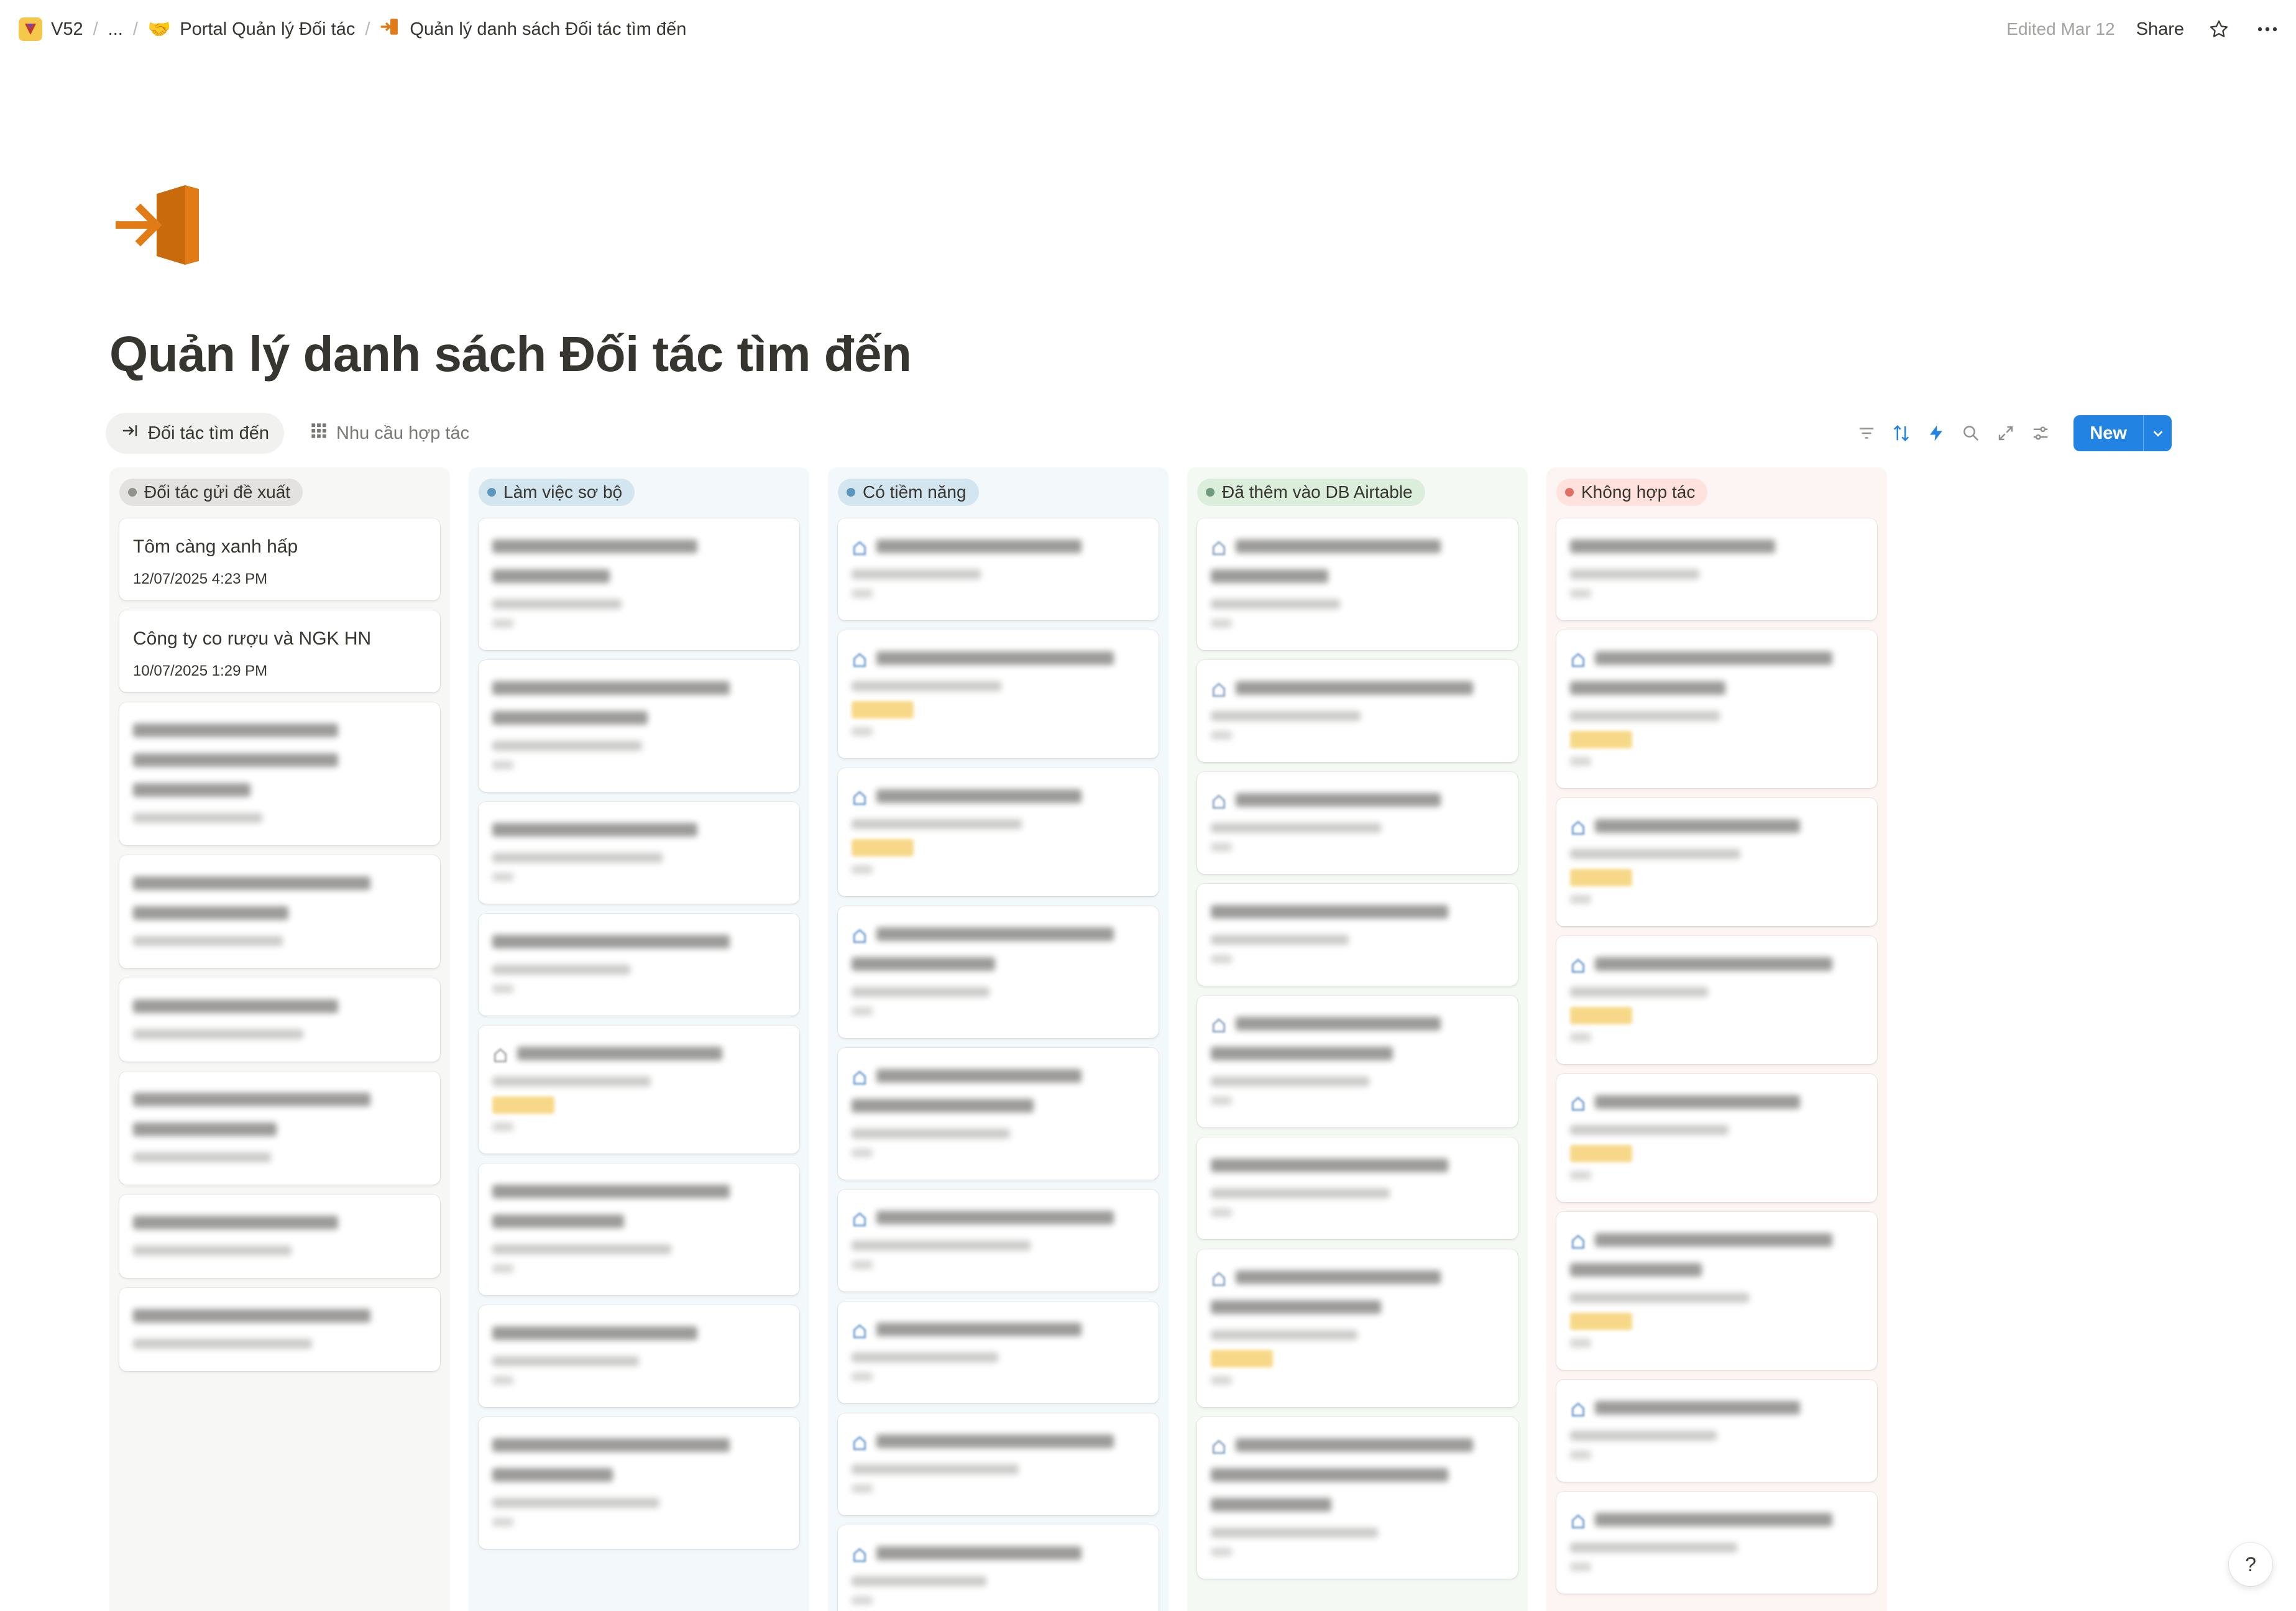 This screenshot has width=2296, height=1611. Describe the element at coordinates (389, 433) in the screenshot. I see `tab-nhu-cau-hop-tac: Nhu cầu hợp tác` at that location.